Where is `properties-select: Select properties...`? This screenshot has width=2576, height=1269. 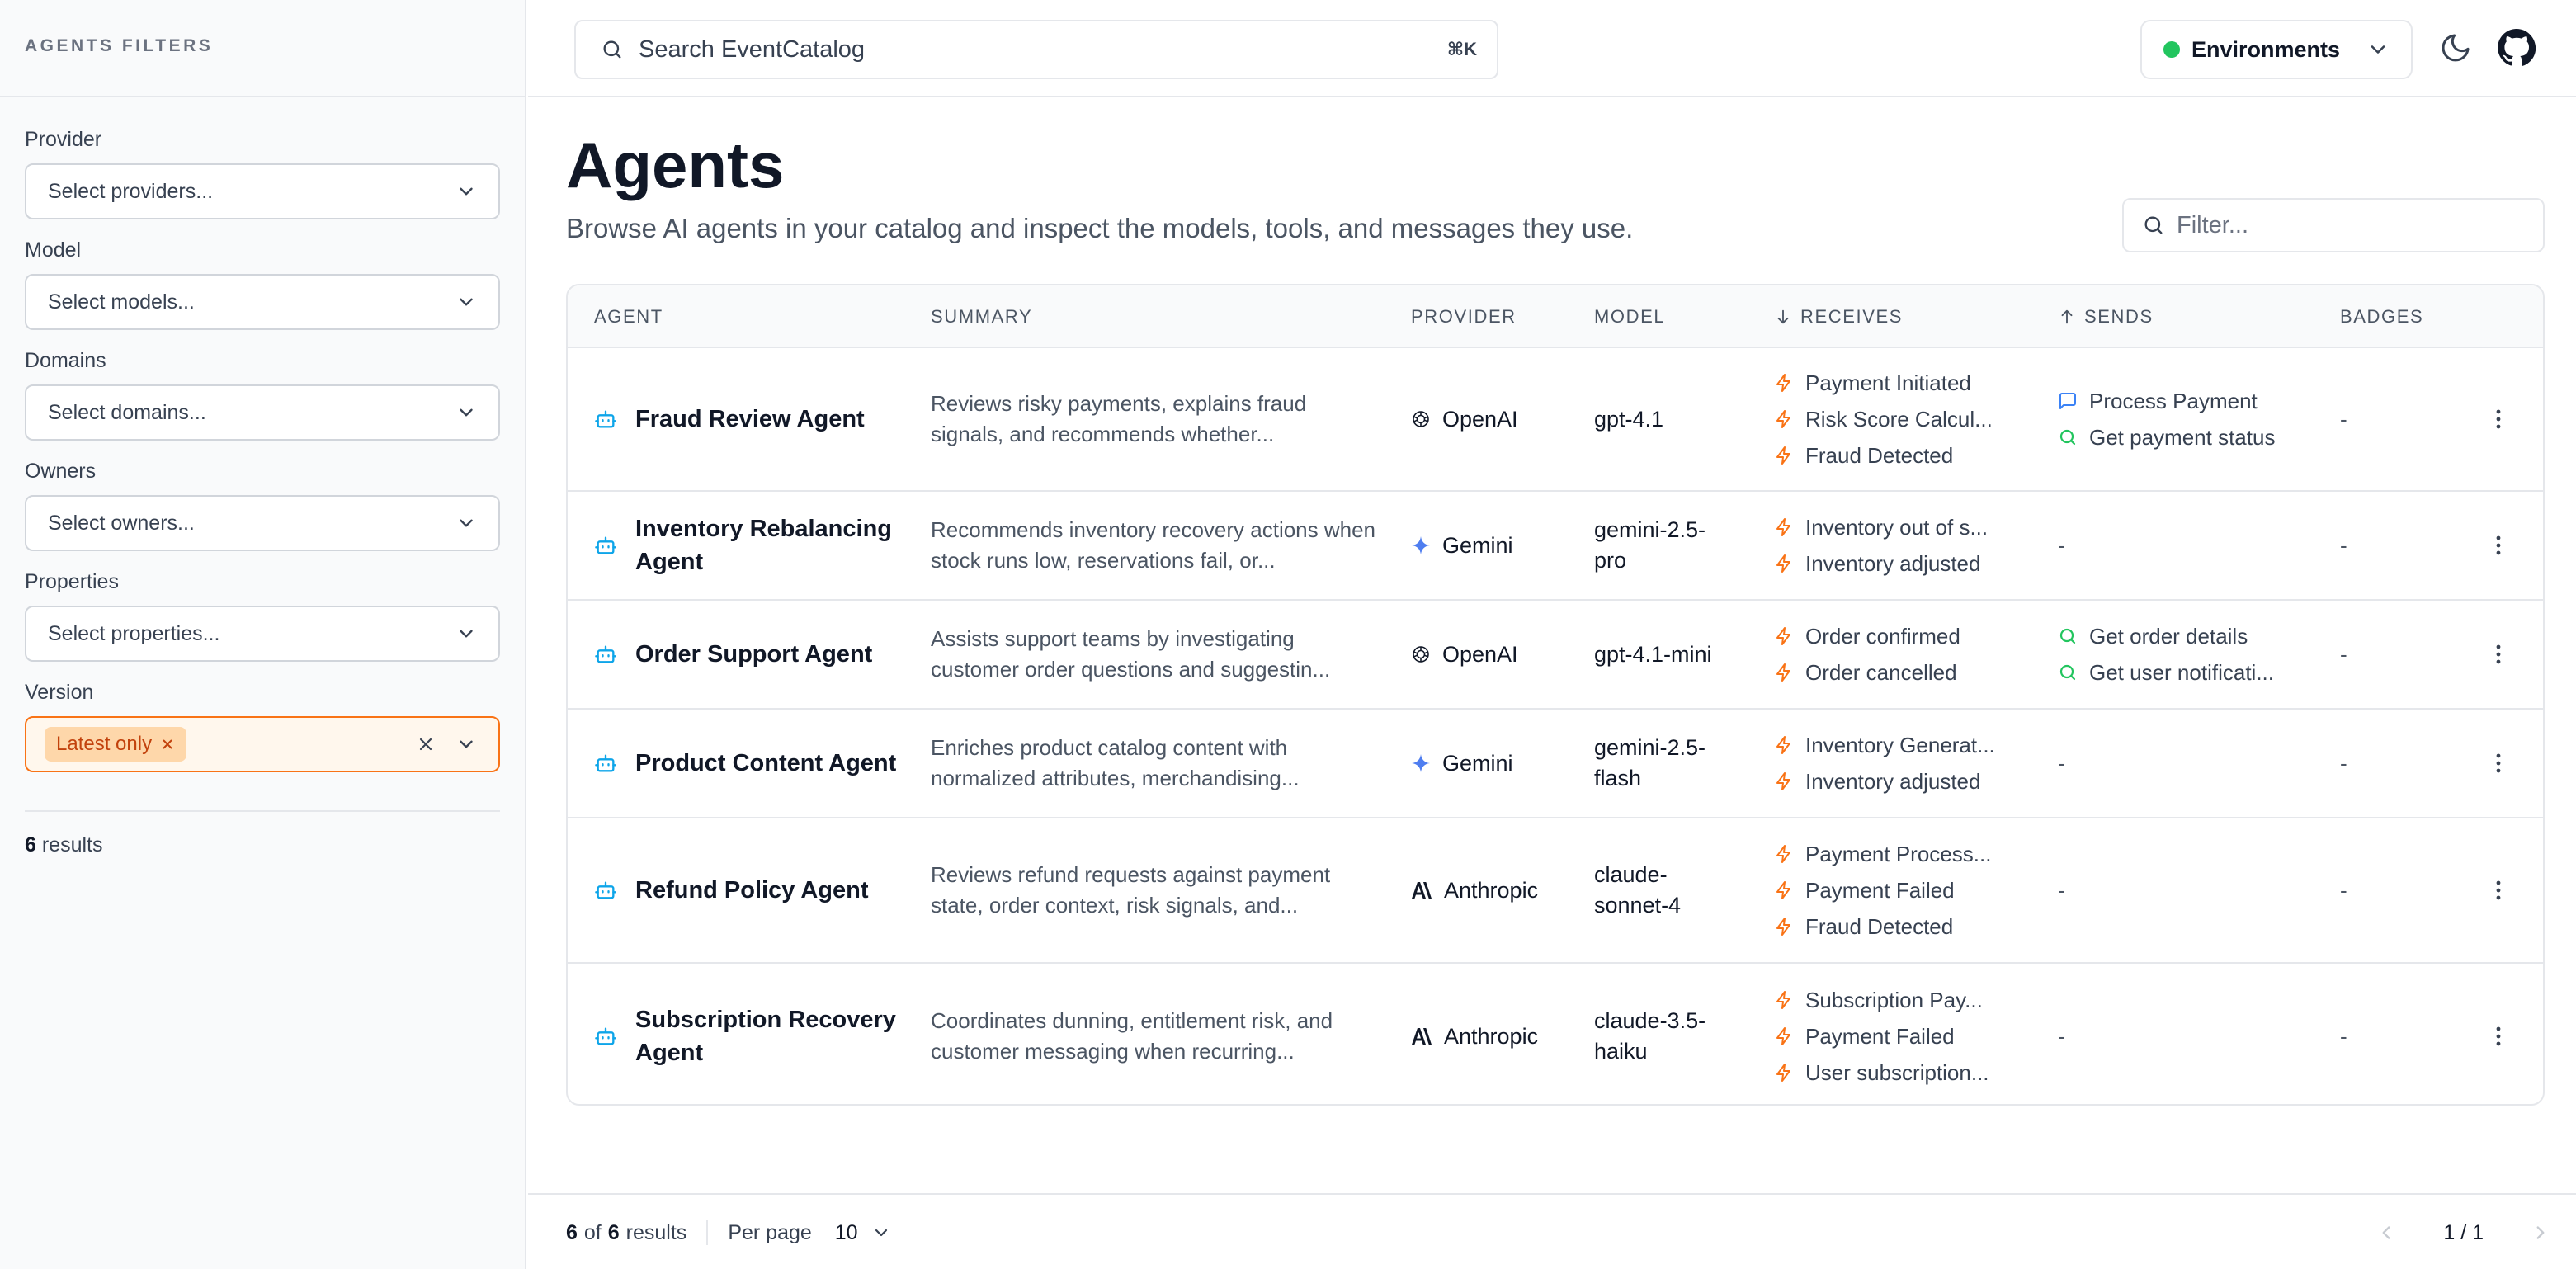 properties-select: Select properties... is located at coordinates (262, 634).